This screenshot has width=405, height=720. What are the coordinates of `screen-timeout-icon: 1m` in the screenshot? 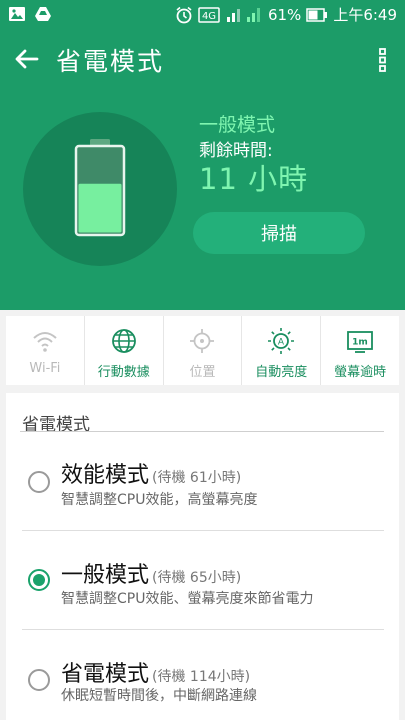 It's located at (360, 342).